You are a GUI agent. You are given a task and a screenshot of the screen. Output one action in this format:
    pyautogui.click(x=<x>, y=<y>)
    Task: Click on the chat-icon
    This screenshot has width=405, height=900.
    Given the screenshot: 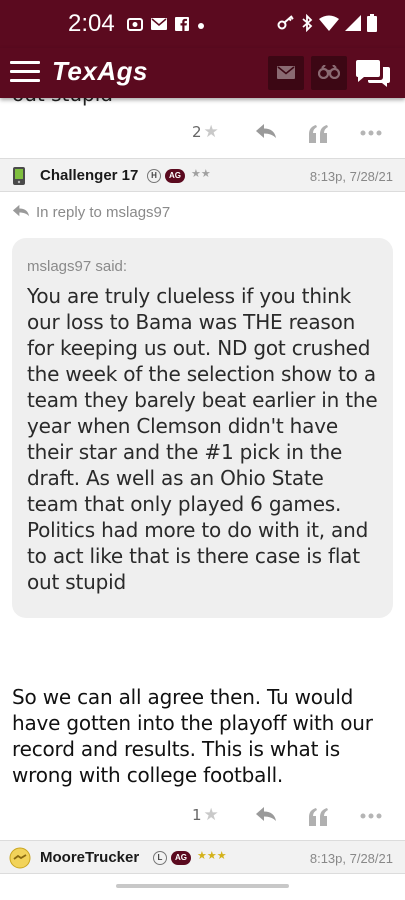 What is the action you would take?
    pyautogui.click(x=373, y=76)
    